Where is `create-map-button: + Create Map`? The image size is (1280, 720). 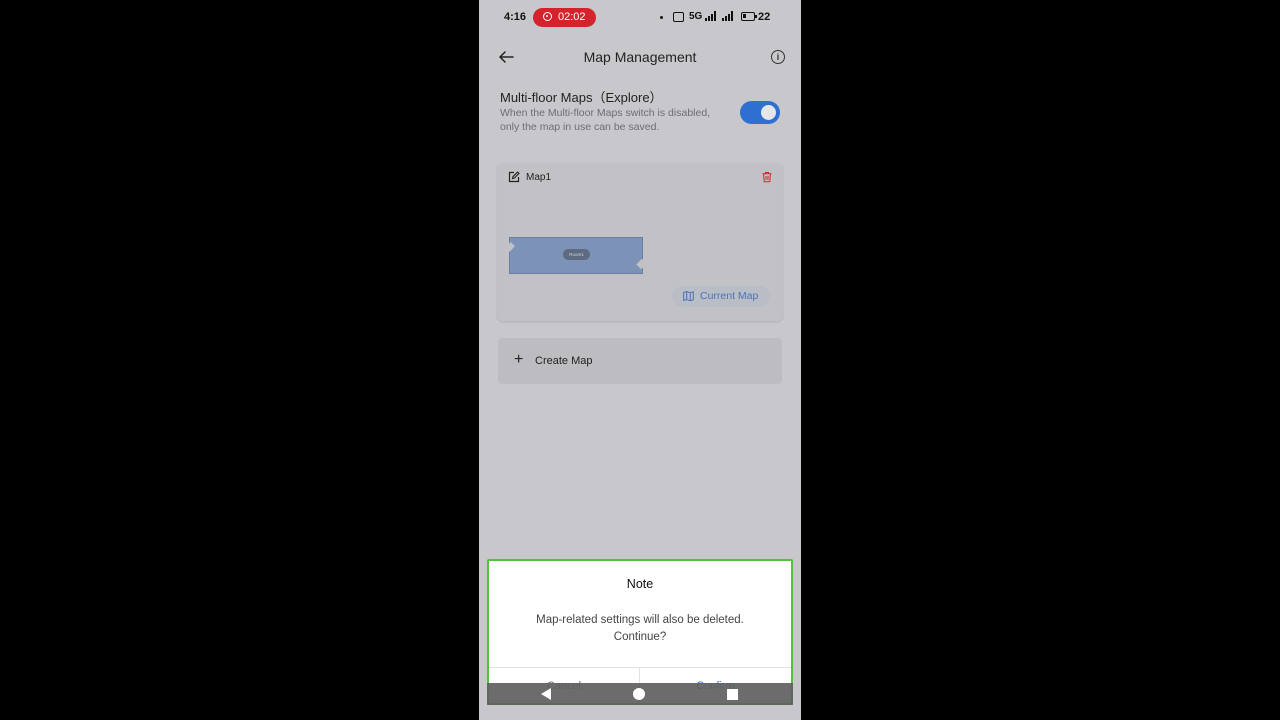 create-map-button: + Create Map is located at coordinates (640, 361).